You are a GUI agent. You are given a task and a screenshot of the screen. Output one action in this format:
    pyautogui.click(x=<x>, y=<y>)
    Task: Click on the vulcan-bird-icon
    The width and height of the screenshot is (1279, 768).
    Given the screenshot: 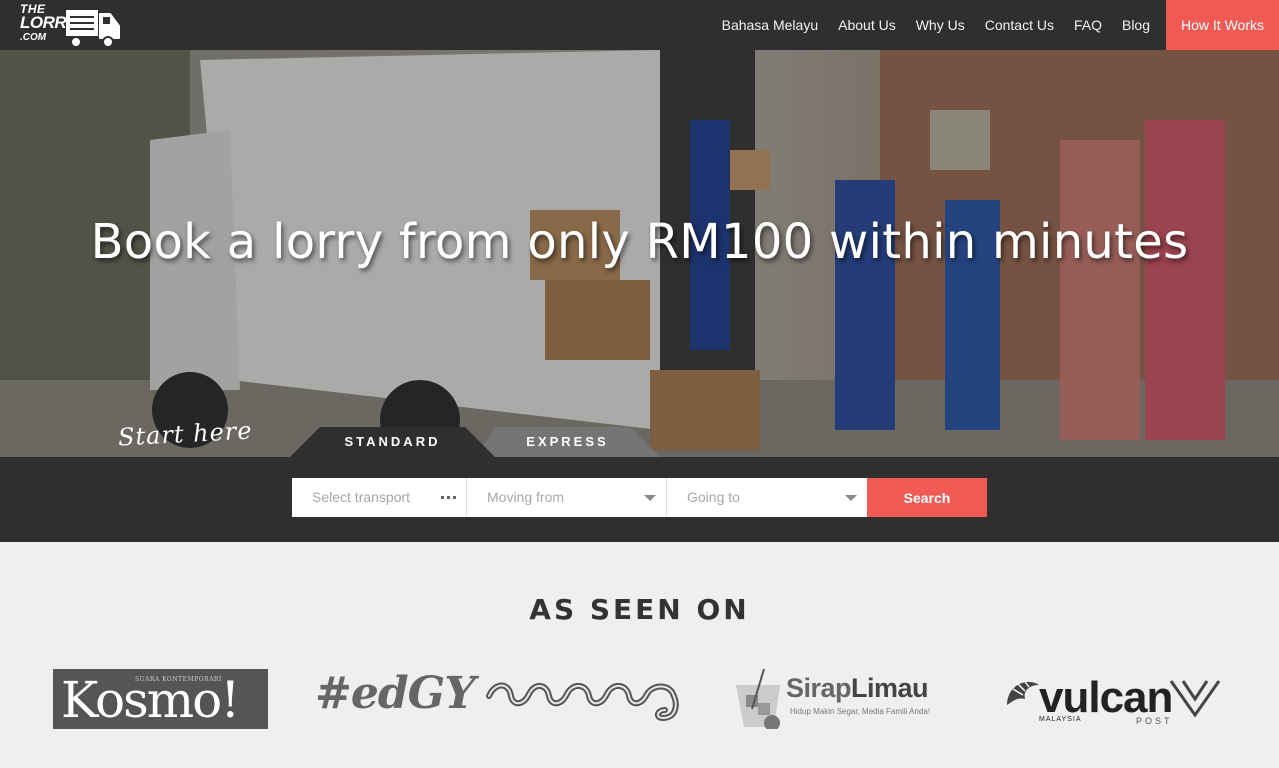 What is the action you would take?
    pyautogui.click(x=1023, y=691)
    